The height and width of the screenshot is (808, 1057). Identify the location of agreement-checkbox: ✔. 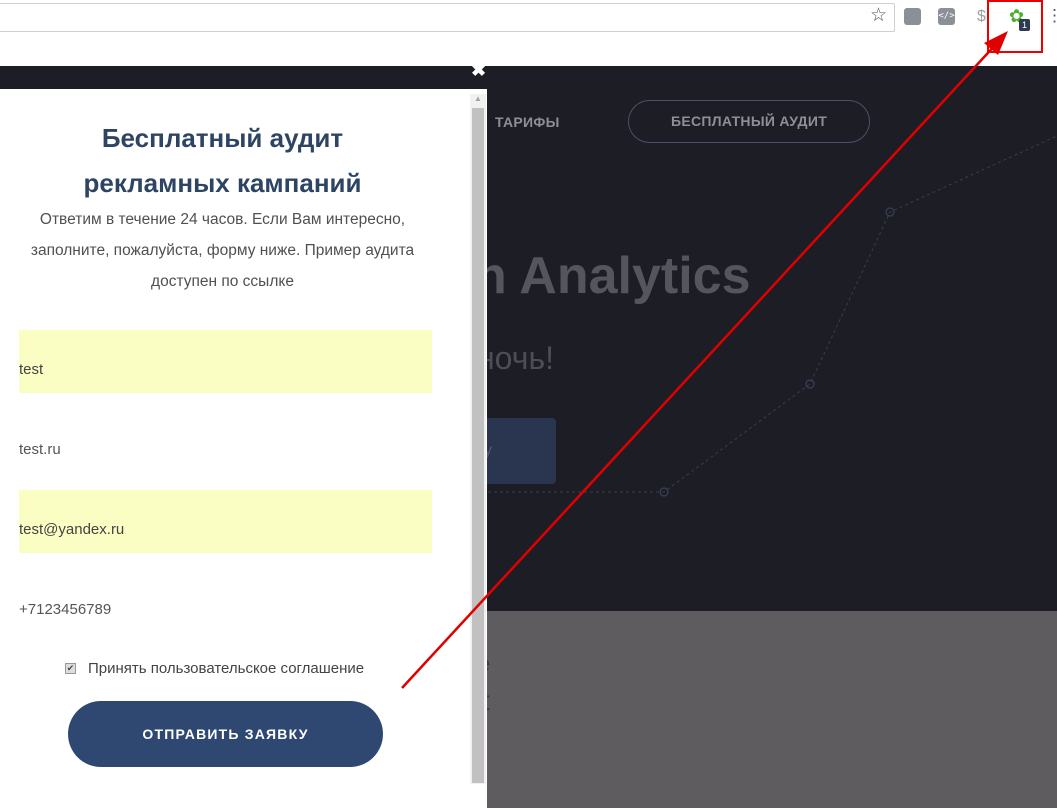
(70, 668).